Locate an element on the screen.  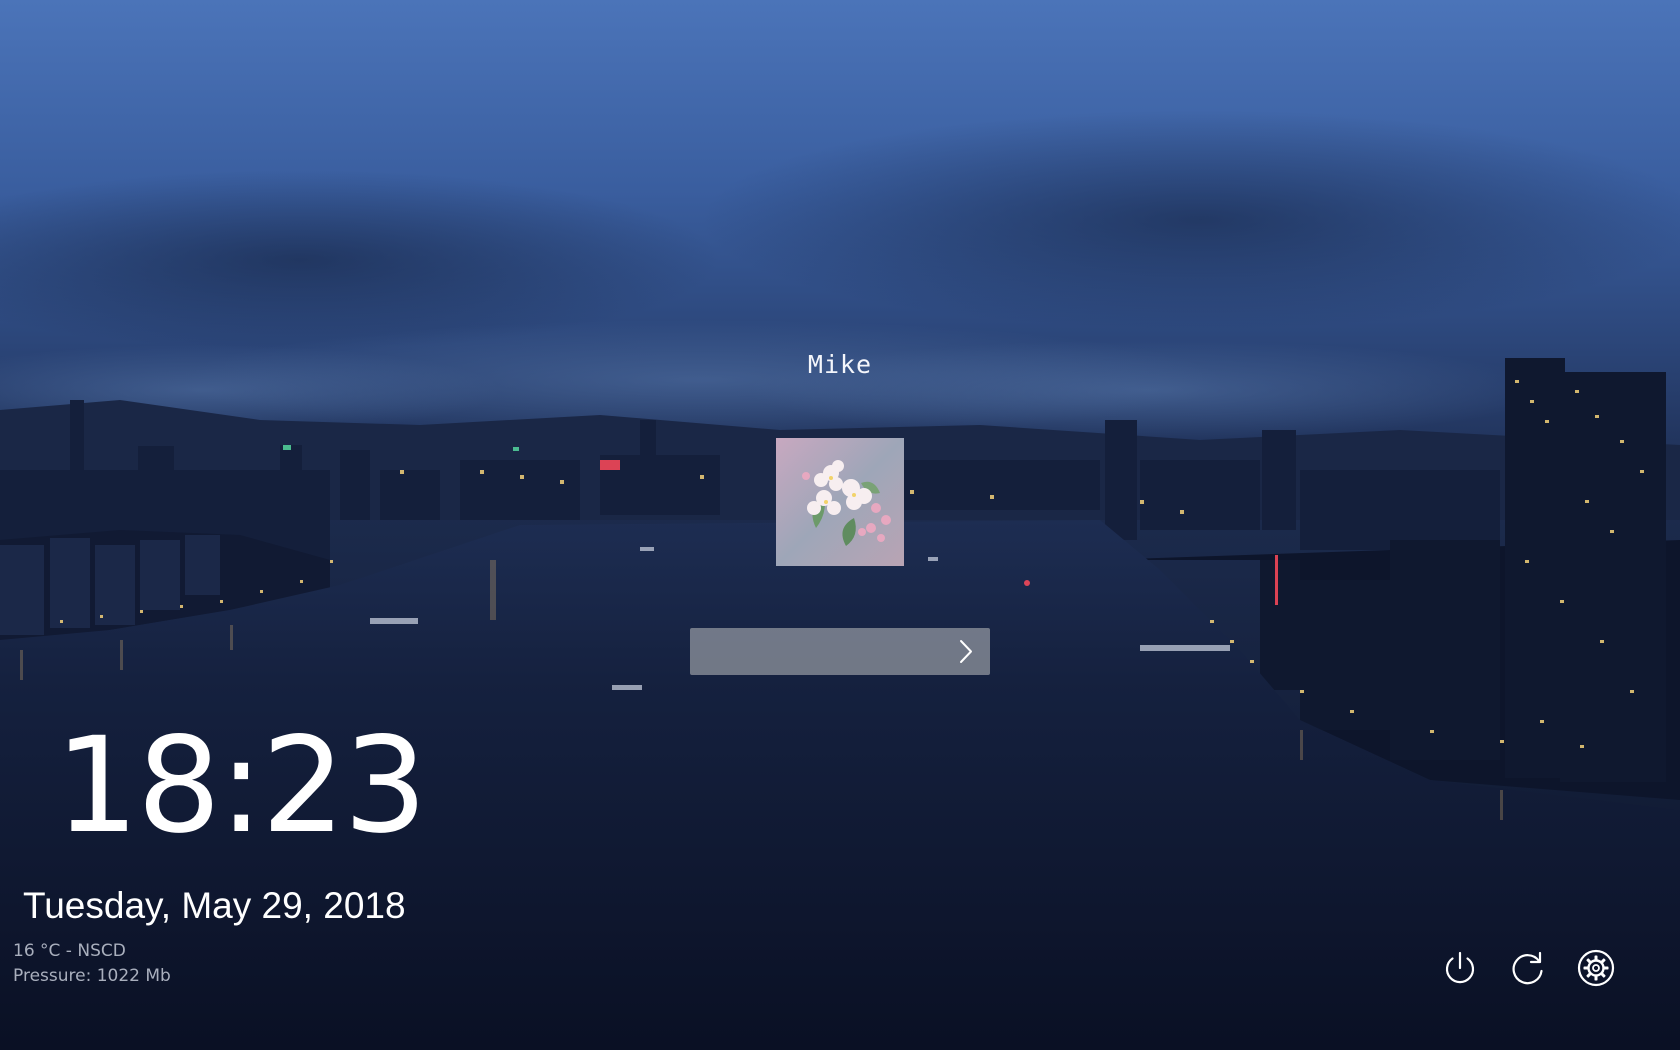
refresh-icon is located at coordinates (1527, 968).